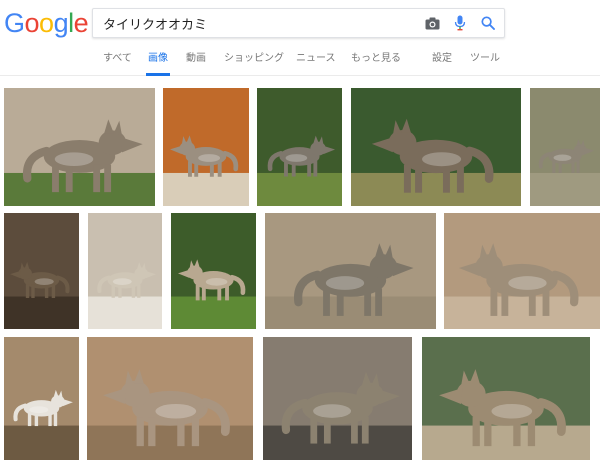 This screenshot has width=600, height=460. Describe the element at coordinates (254, 64) in the screenshot. I see `tab-shopping: ショッピング` at that location.